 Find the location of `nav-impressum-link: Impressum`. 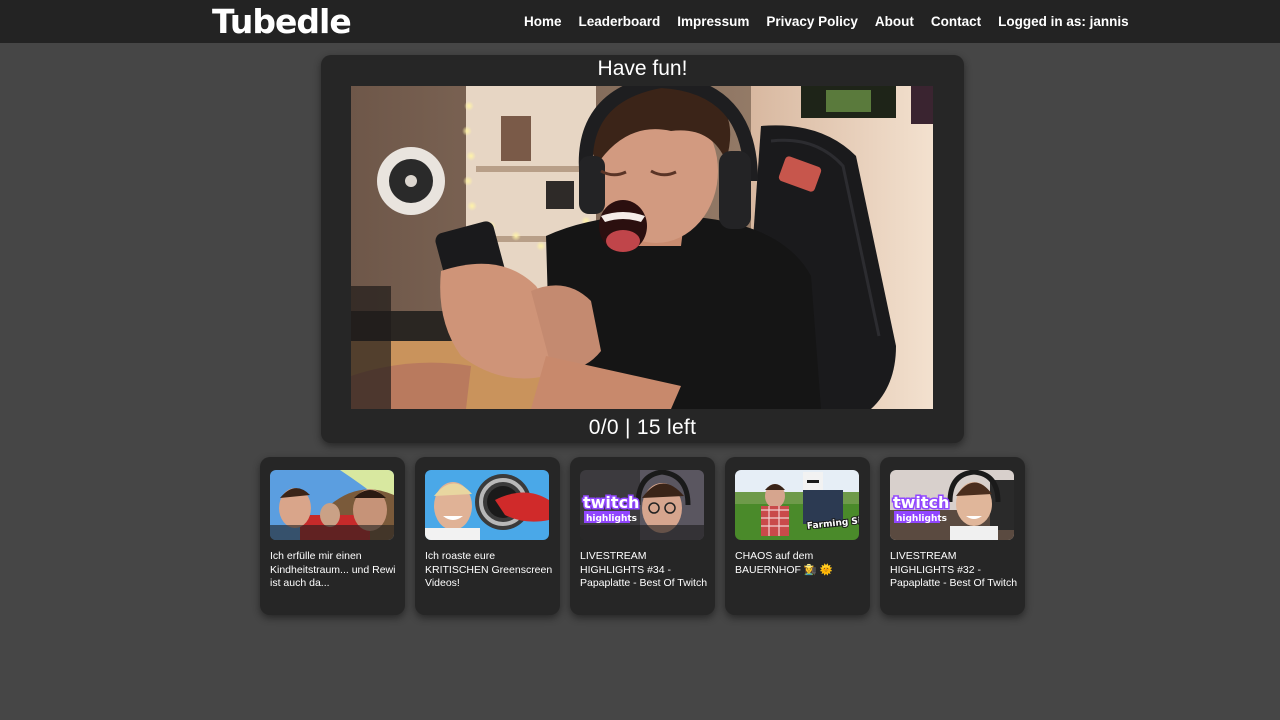

nav-impressum-link: Impressum is located at coordinates (713, 21).